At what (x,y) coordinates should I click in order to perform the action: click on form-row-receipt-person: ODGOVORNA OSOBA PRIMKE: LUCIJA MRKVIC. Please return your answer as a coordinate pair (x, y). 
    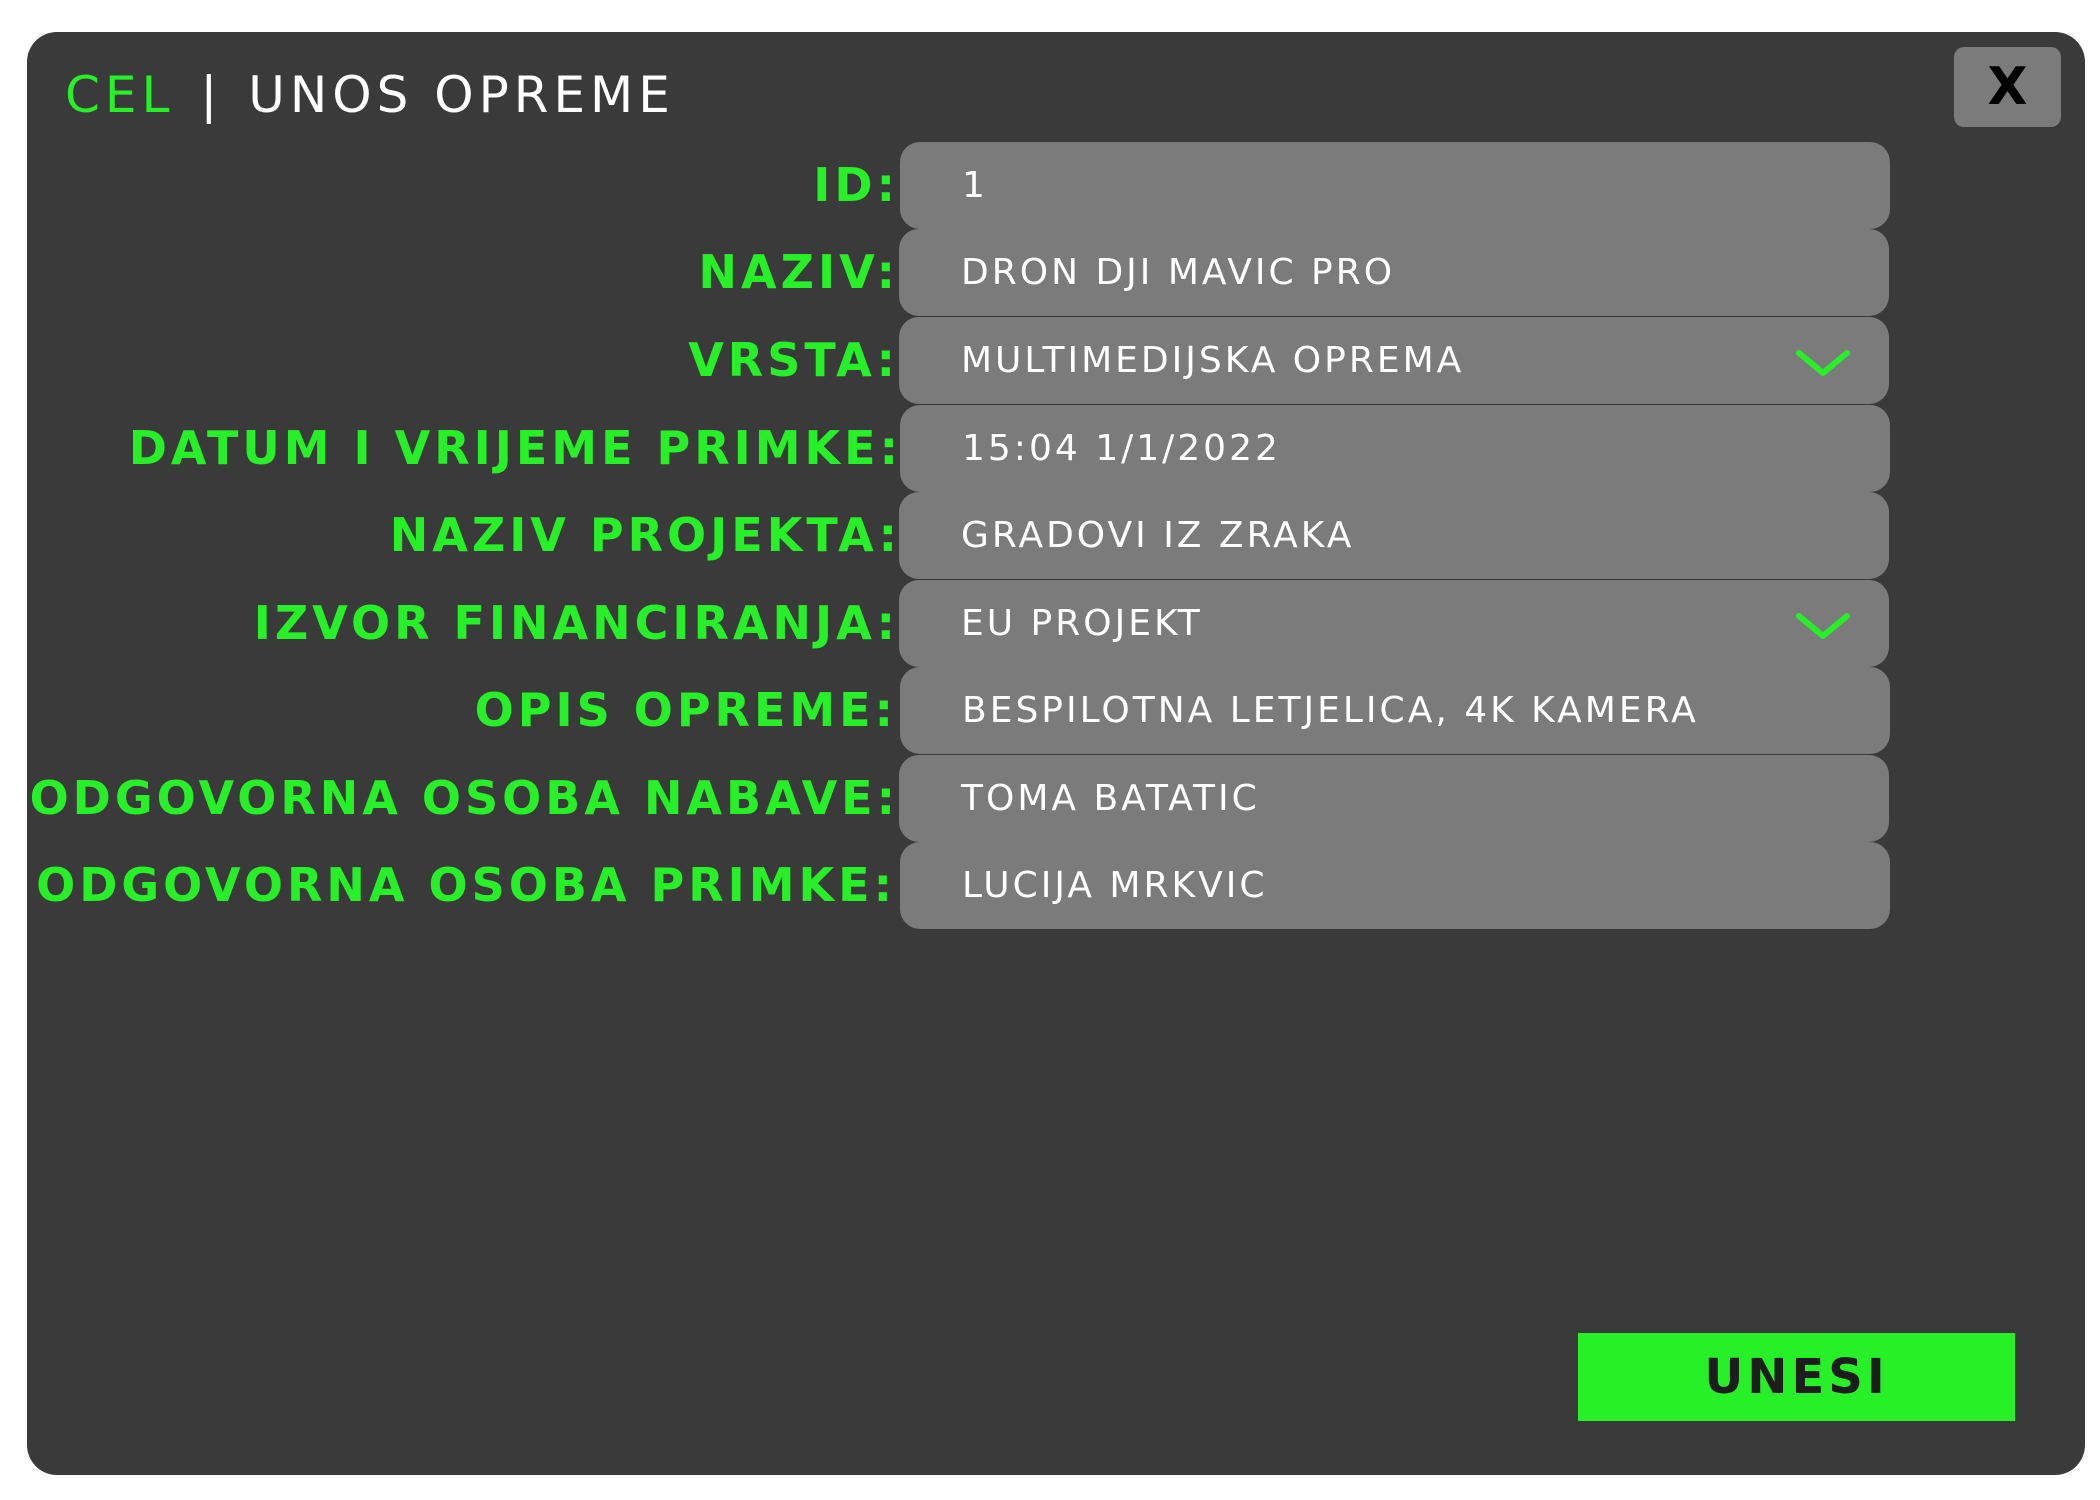
    Looking at the image, I should click on (967, 885).